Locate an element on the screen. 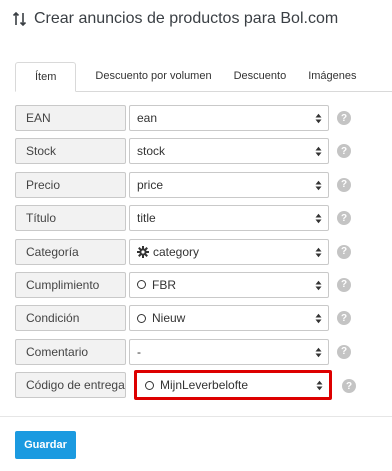 Image resolution: width=392 pixels, height=471 pixels. field-label: Código de entrega is located at coordinates (70, 385).